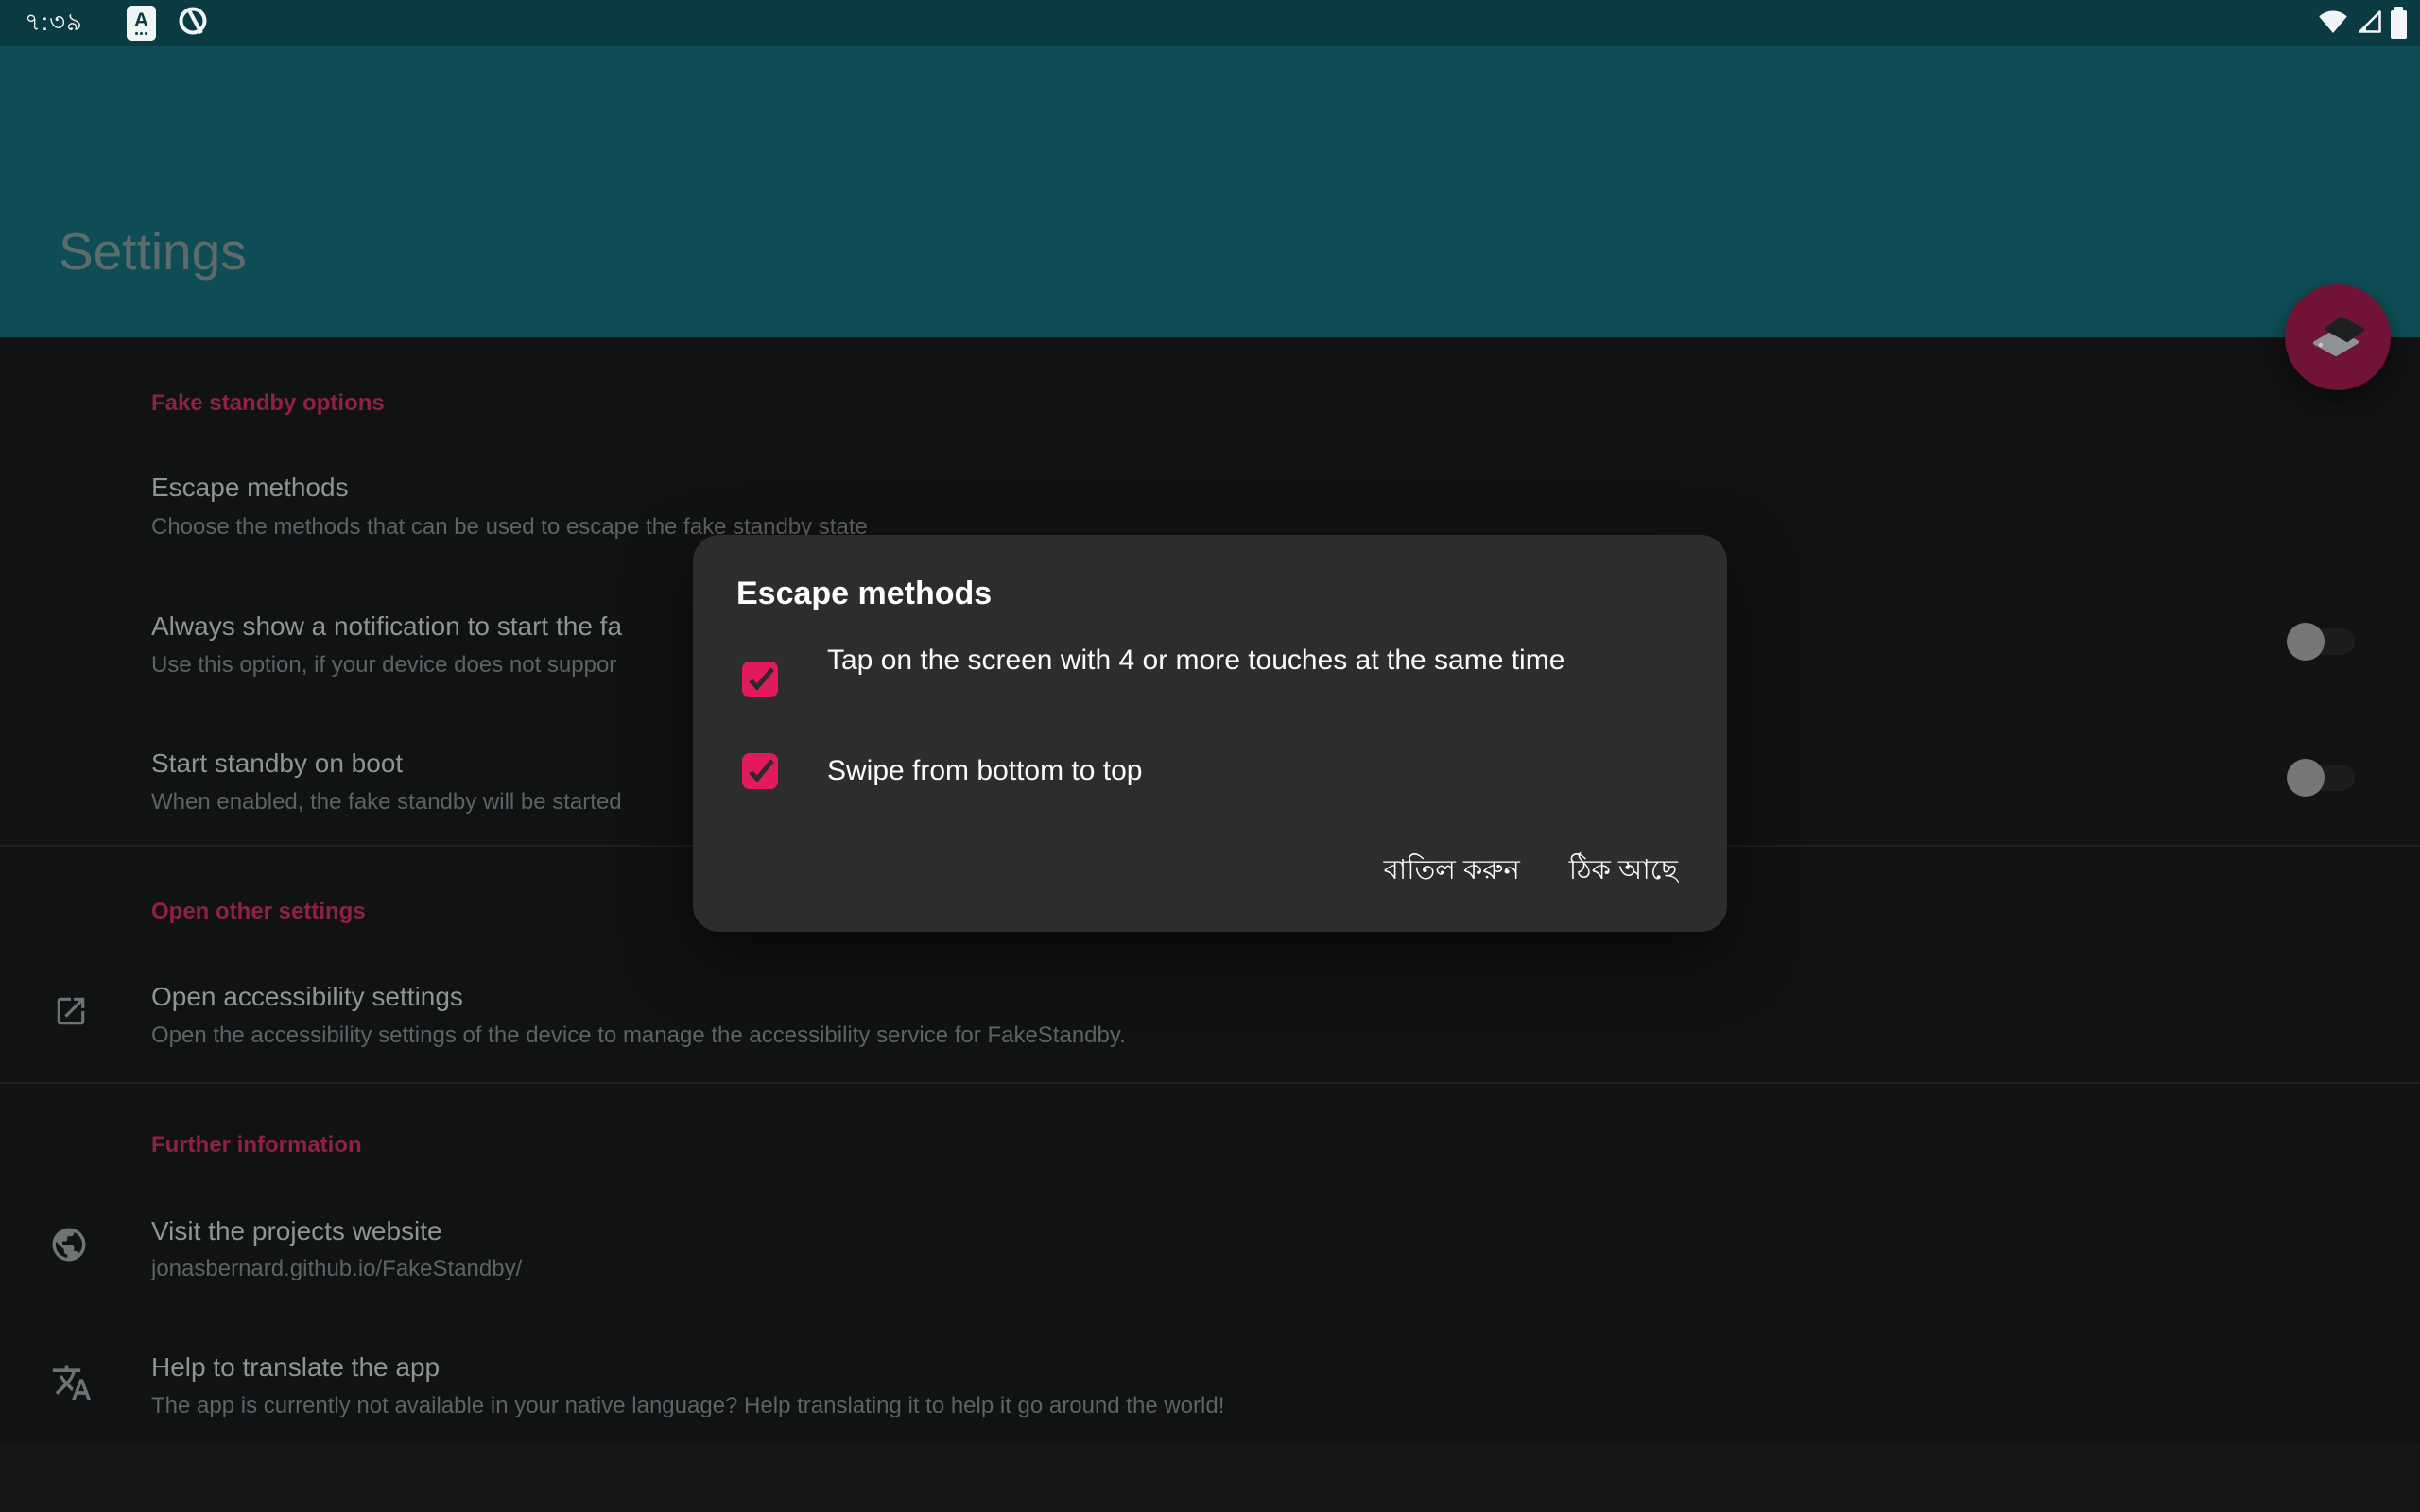 The image size is (2420, 1512). I want to click on translate-icon, so click(72, 1385).